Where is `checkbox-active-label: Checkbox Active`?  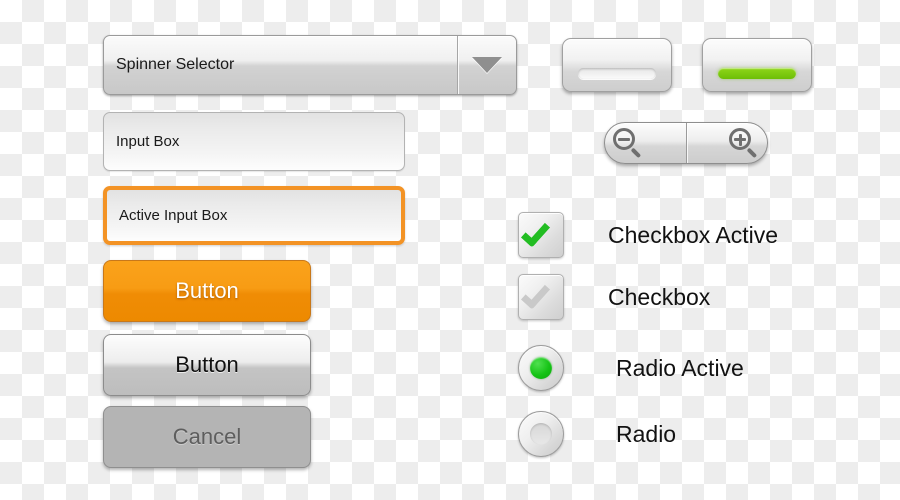
checkbox-active-label: Checkbox Active is located at coordinates (693, 234).